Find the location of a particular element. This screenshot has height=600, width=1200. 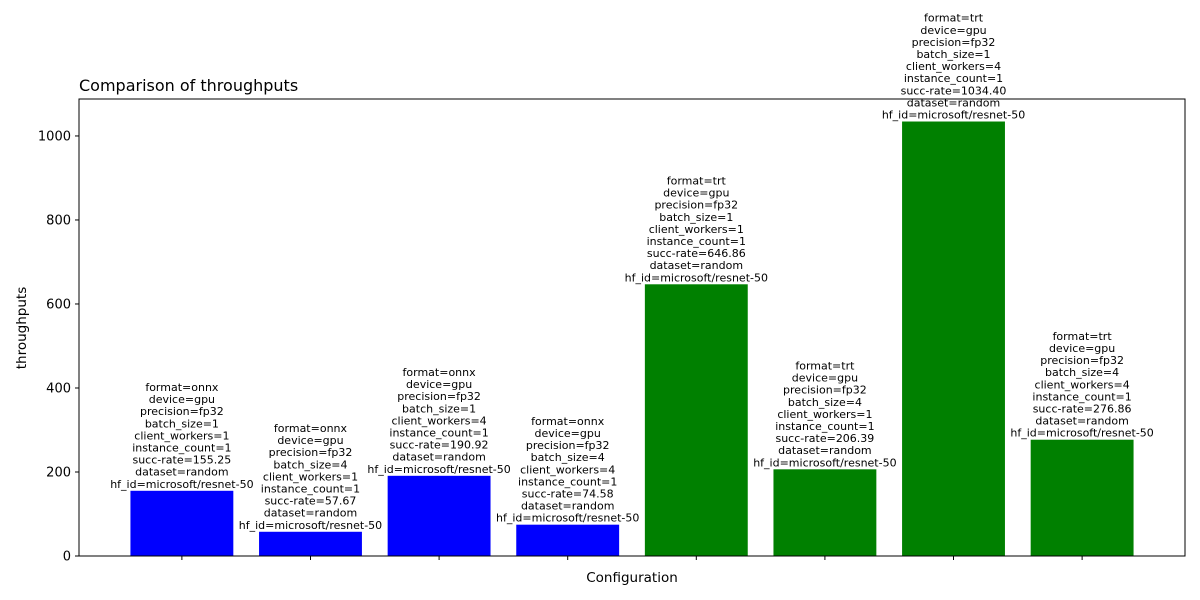

annotation-line: succ-rate=155.25 is located at coordinates (181, 460).